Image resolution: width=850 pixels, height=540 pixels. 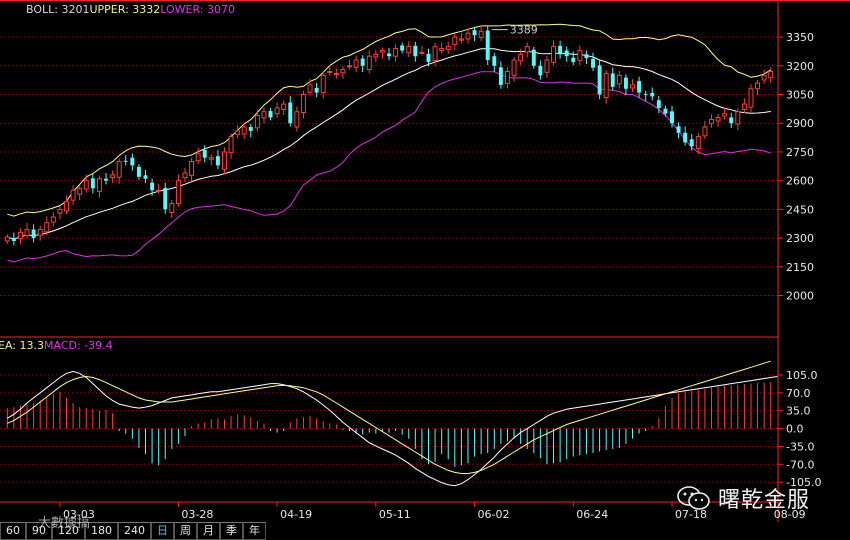 What do you see at coordinates (800, 464) in the screenshot?
I see `macd-tick-label: -70.0` at bounding box center [800, 464].